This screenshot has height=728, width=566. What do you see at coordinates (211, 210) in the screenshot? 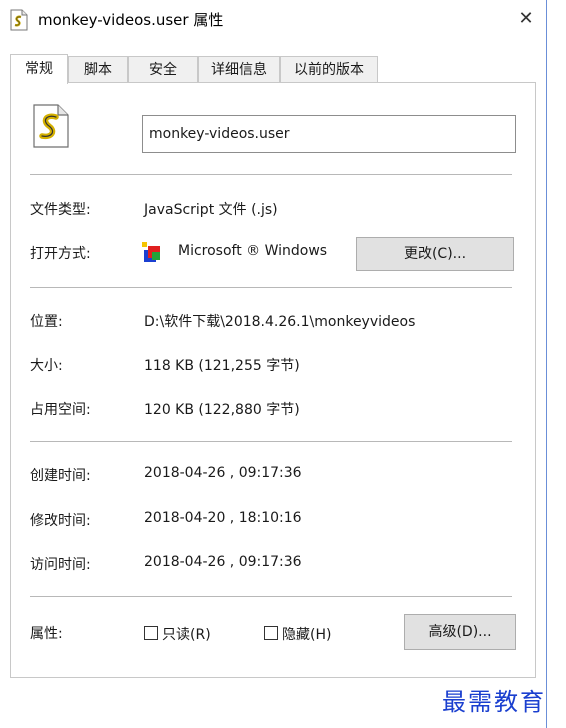
I see `file-type-value: JavaScript 文件 (.js)` at bounding box center [211, 210].